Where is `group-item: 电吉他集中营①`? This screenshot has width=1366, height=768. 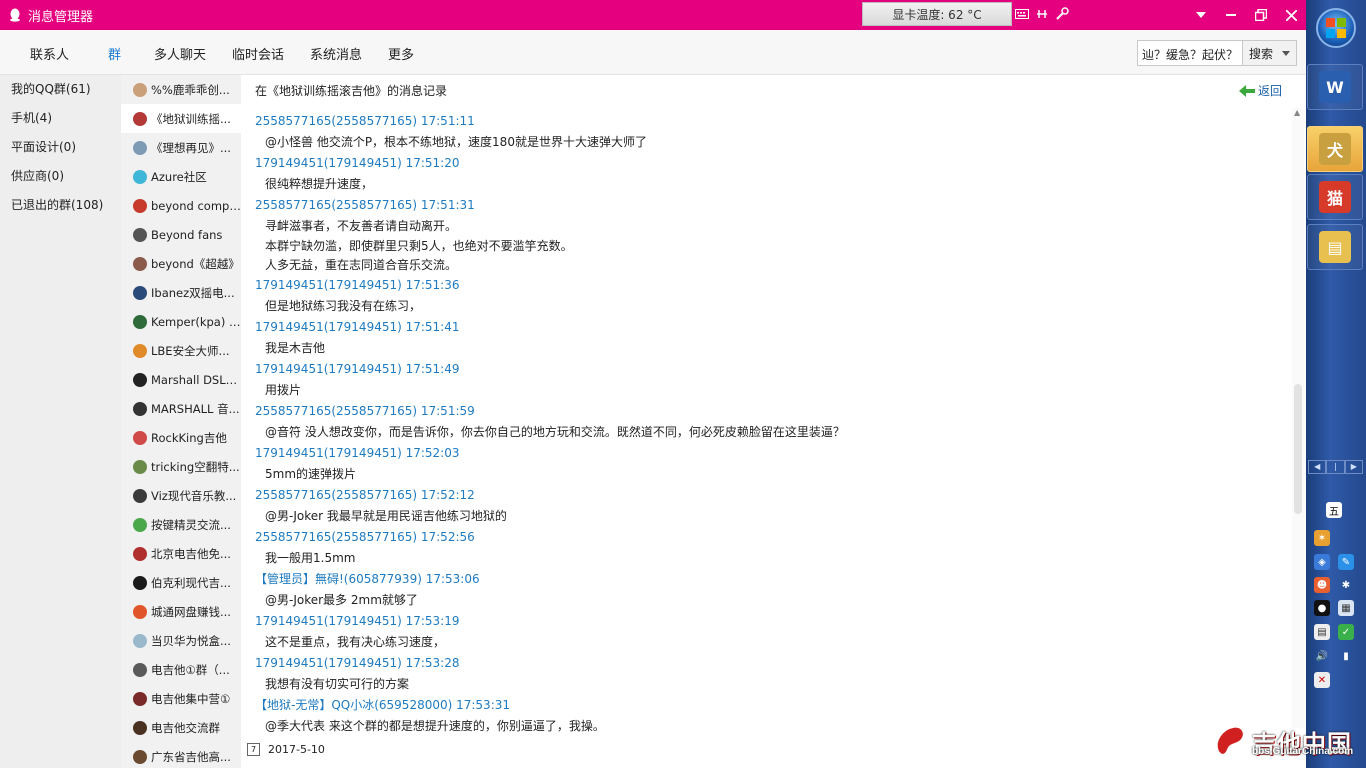
group-item: 电吉他集中营① is located at coordinates (181, 698).